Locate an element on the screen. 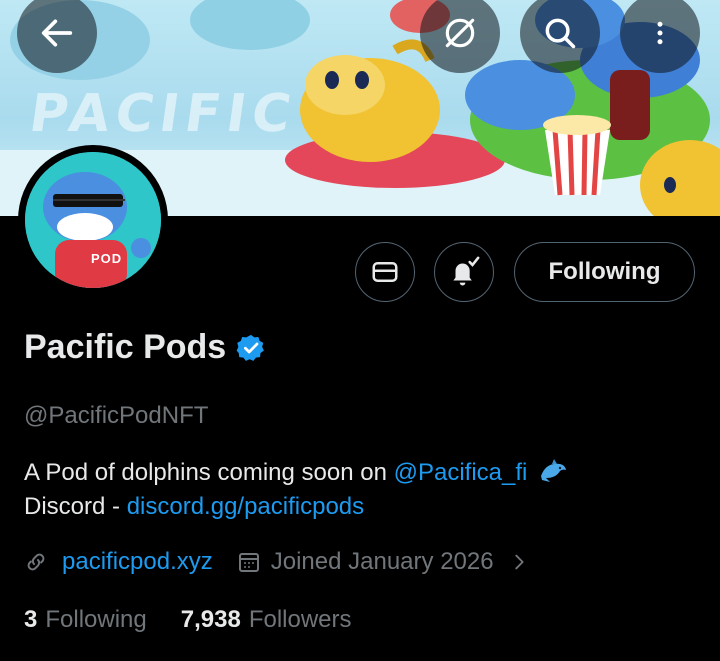 The image size is (720, 661). avatar-badge: POD is located at coordinates (107, 258).